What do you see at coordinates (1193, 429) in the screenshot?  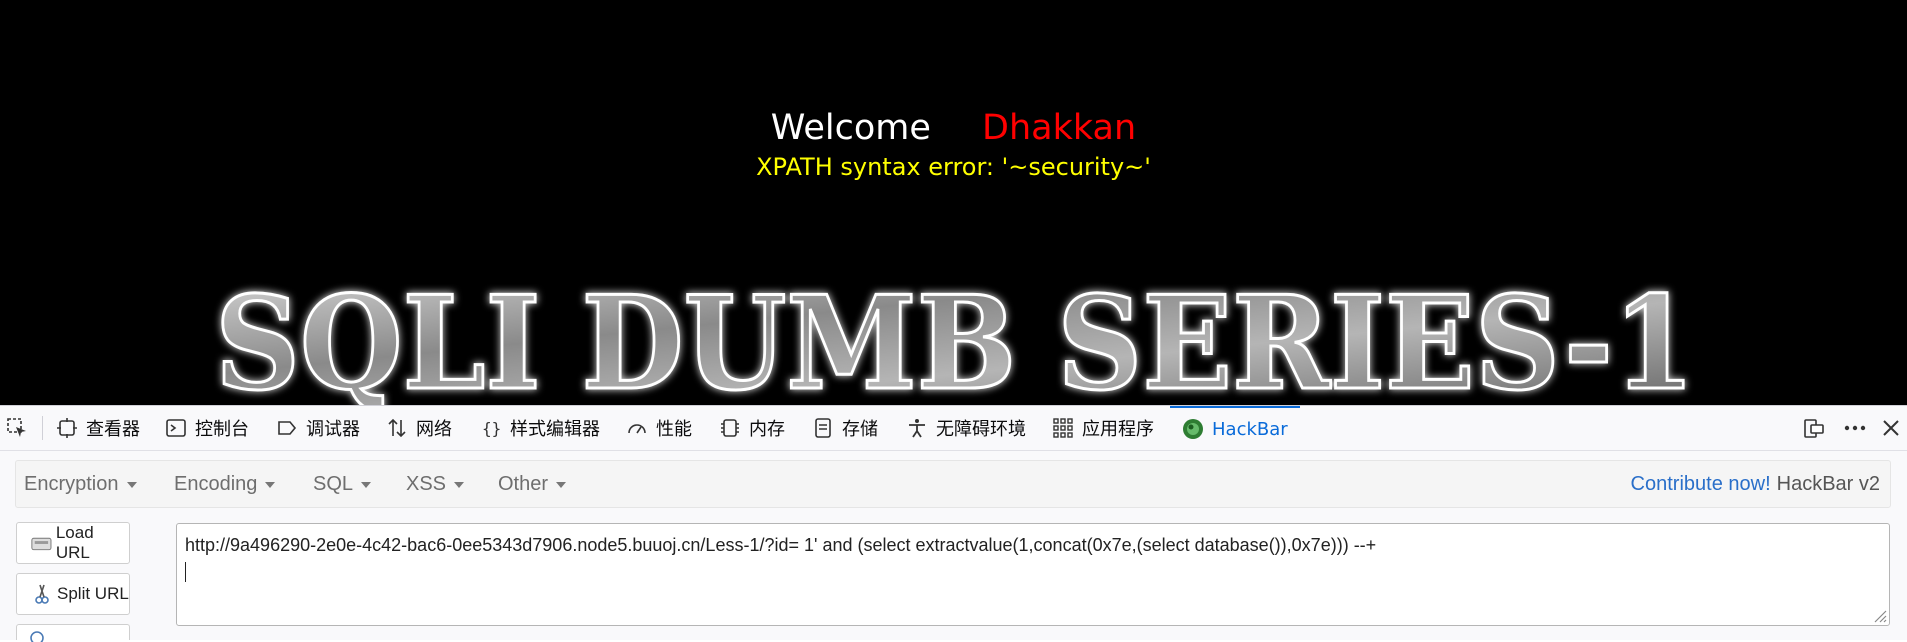 I see `hackbar-icon` at bounding box center [1193, 429].